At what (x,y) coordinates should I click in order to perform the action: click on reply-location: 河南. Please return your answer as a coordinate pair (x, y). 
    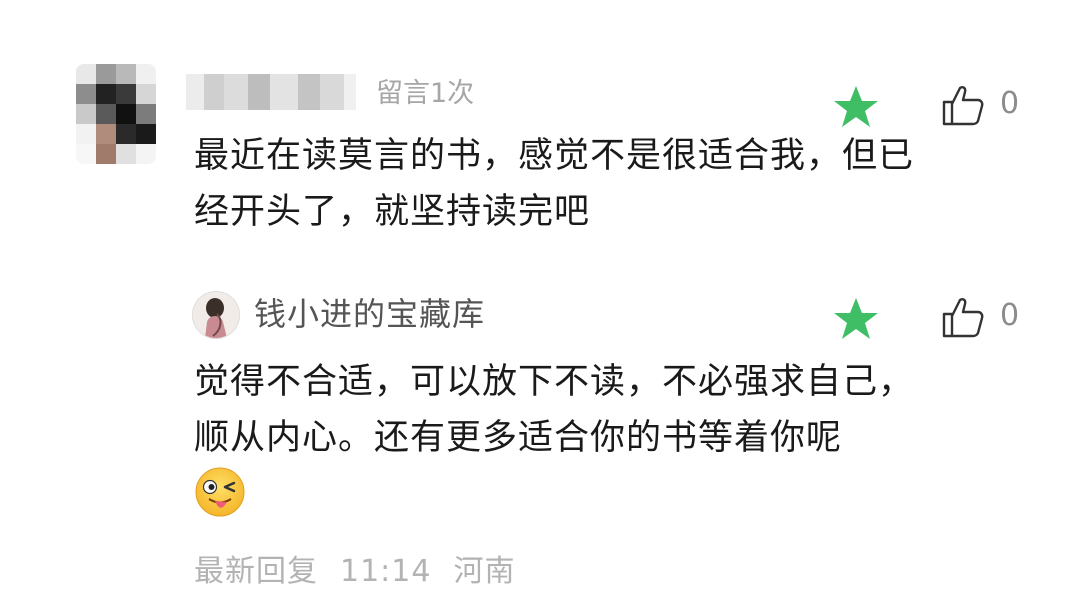
    Looking at the image, I should click on (484, 571).